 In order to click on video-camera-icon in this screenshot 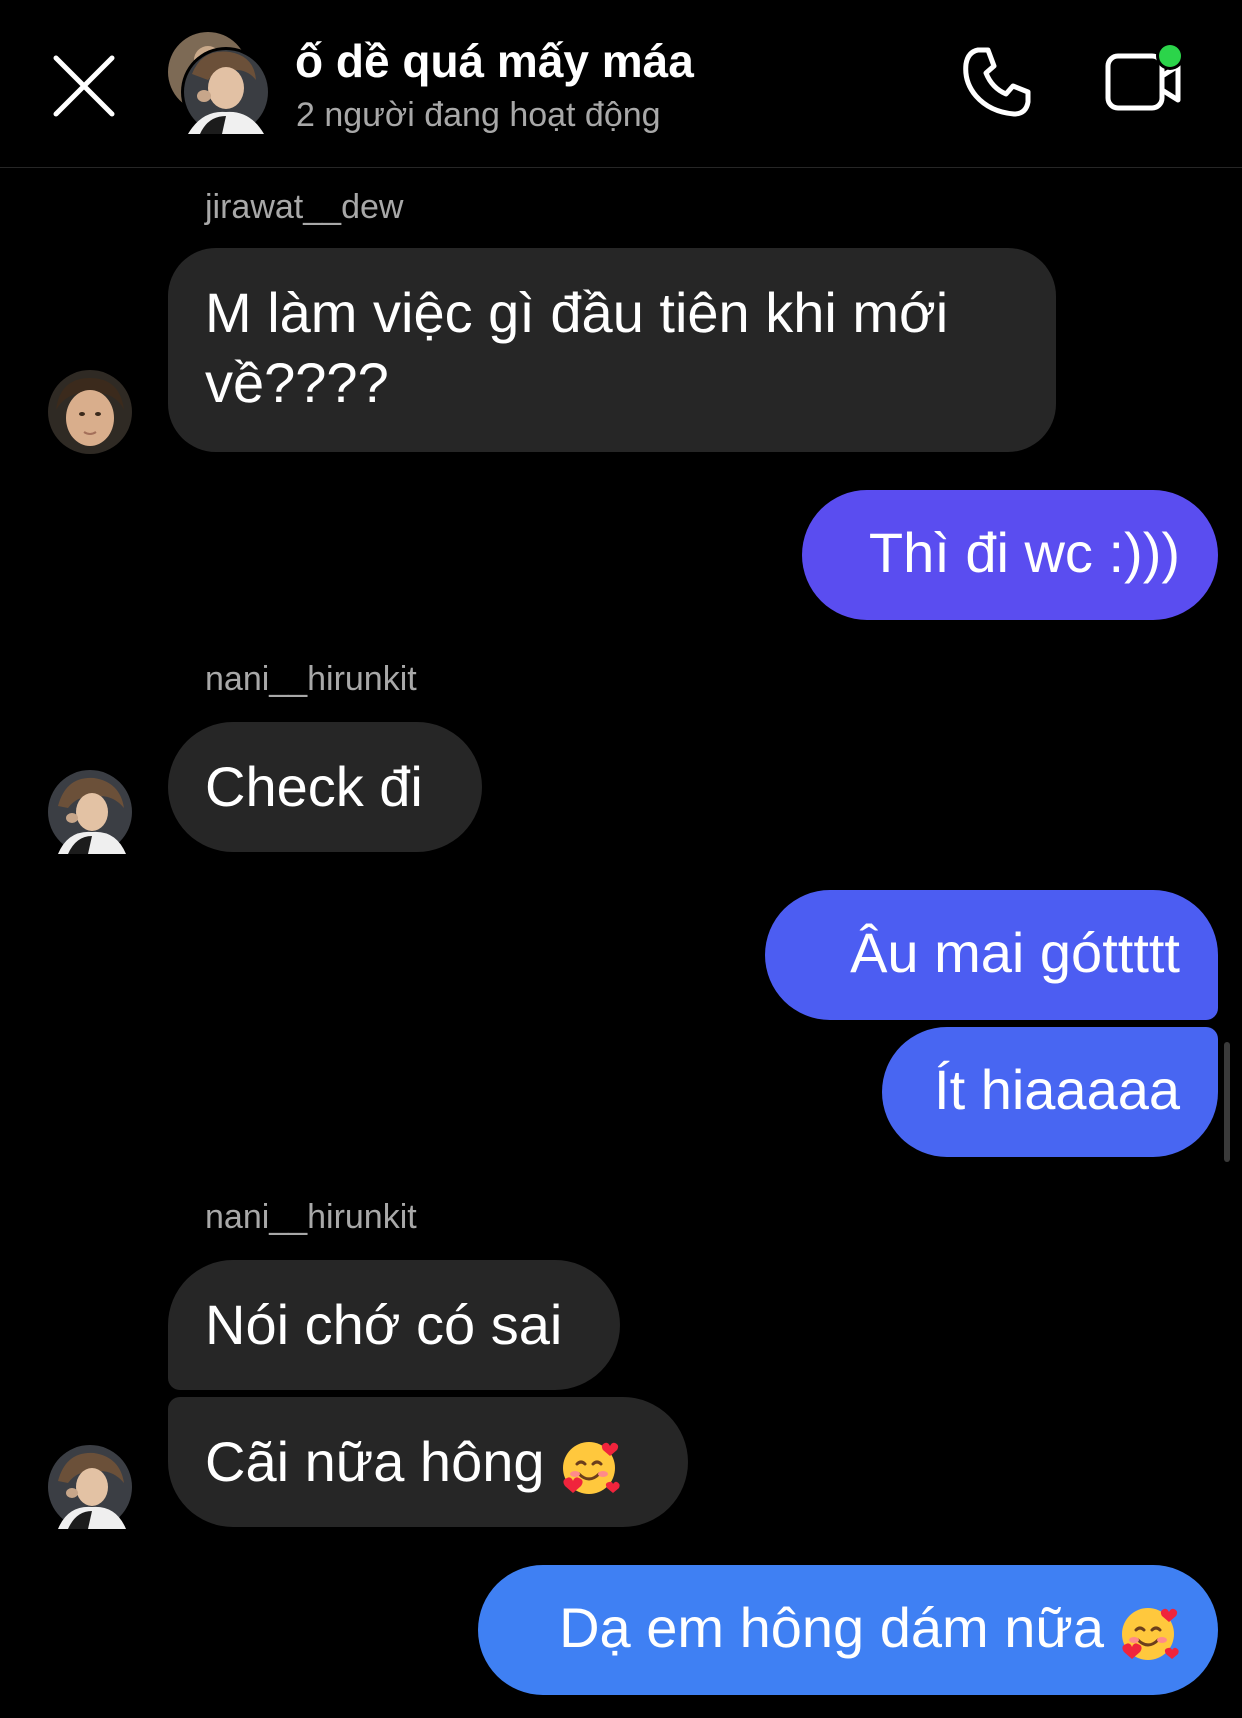, I will do `click(1144, 76)`.